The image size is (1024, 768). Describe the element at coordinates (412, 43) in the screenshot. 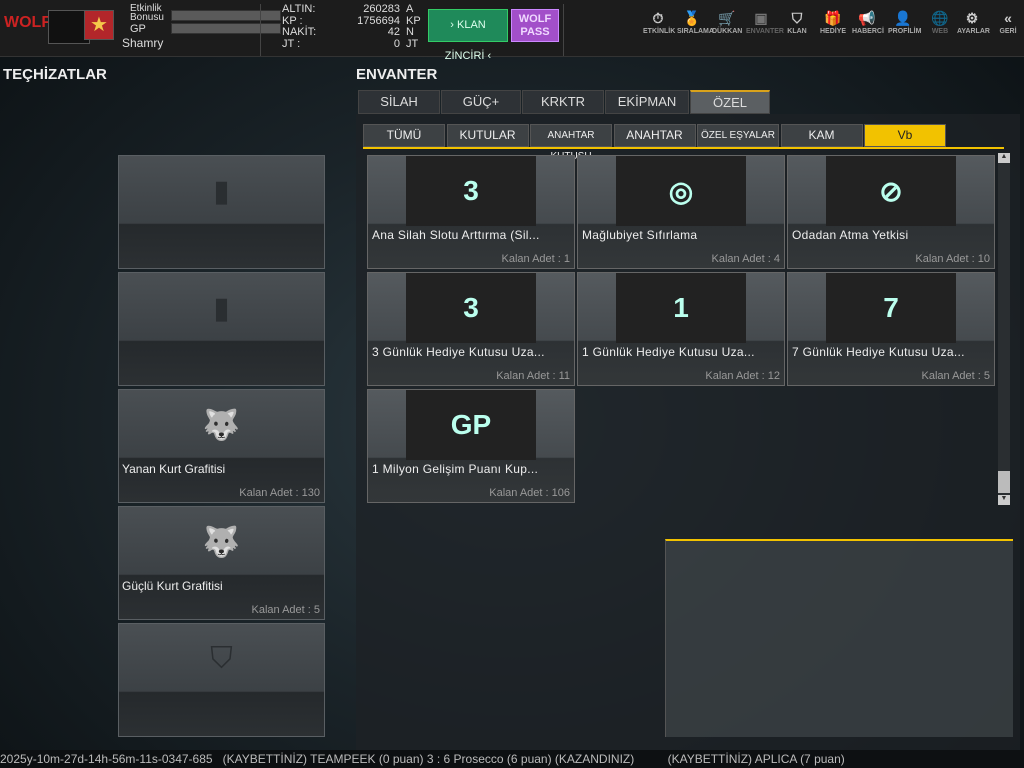

I see `currency-unit: JT` at that location.